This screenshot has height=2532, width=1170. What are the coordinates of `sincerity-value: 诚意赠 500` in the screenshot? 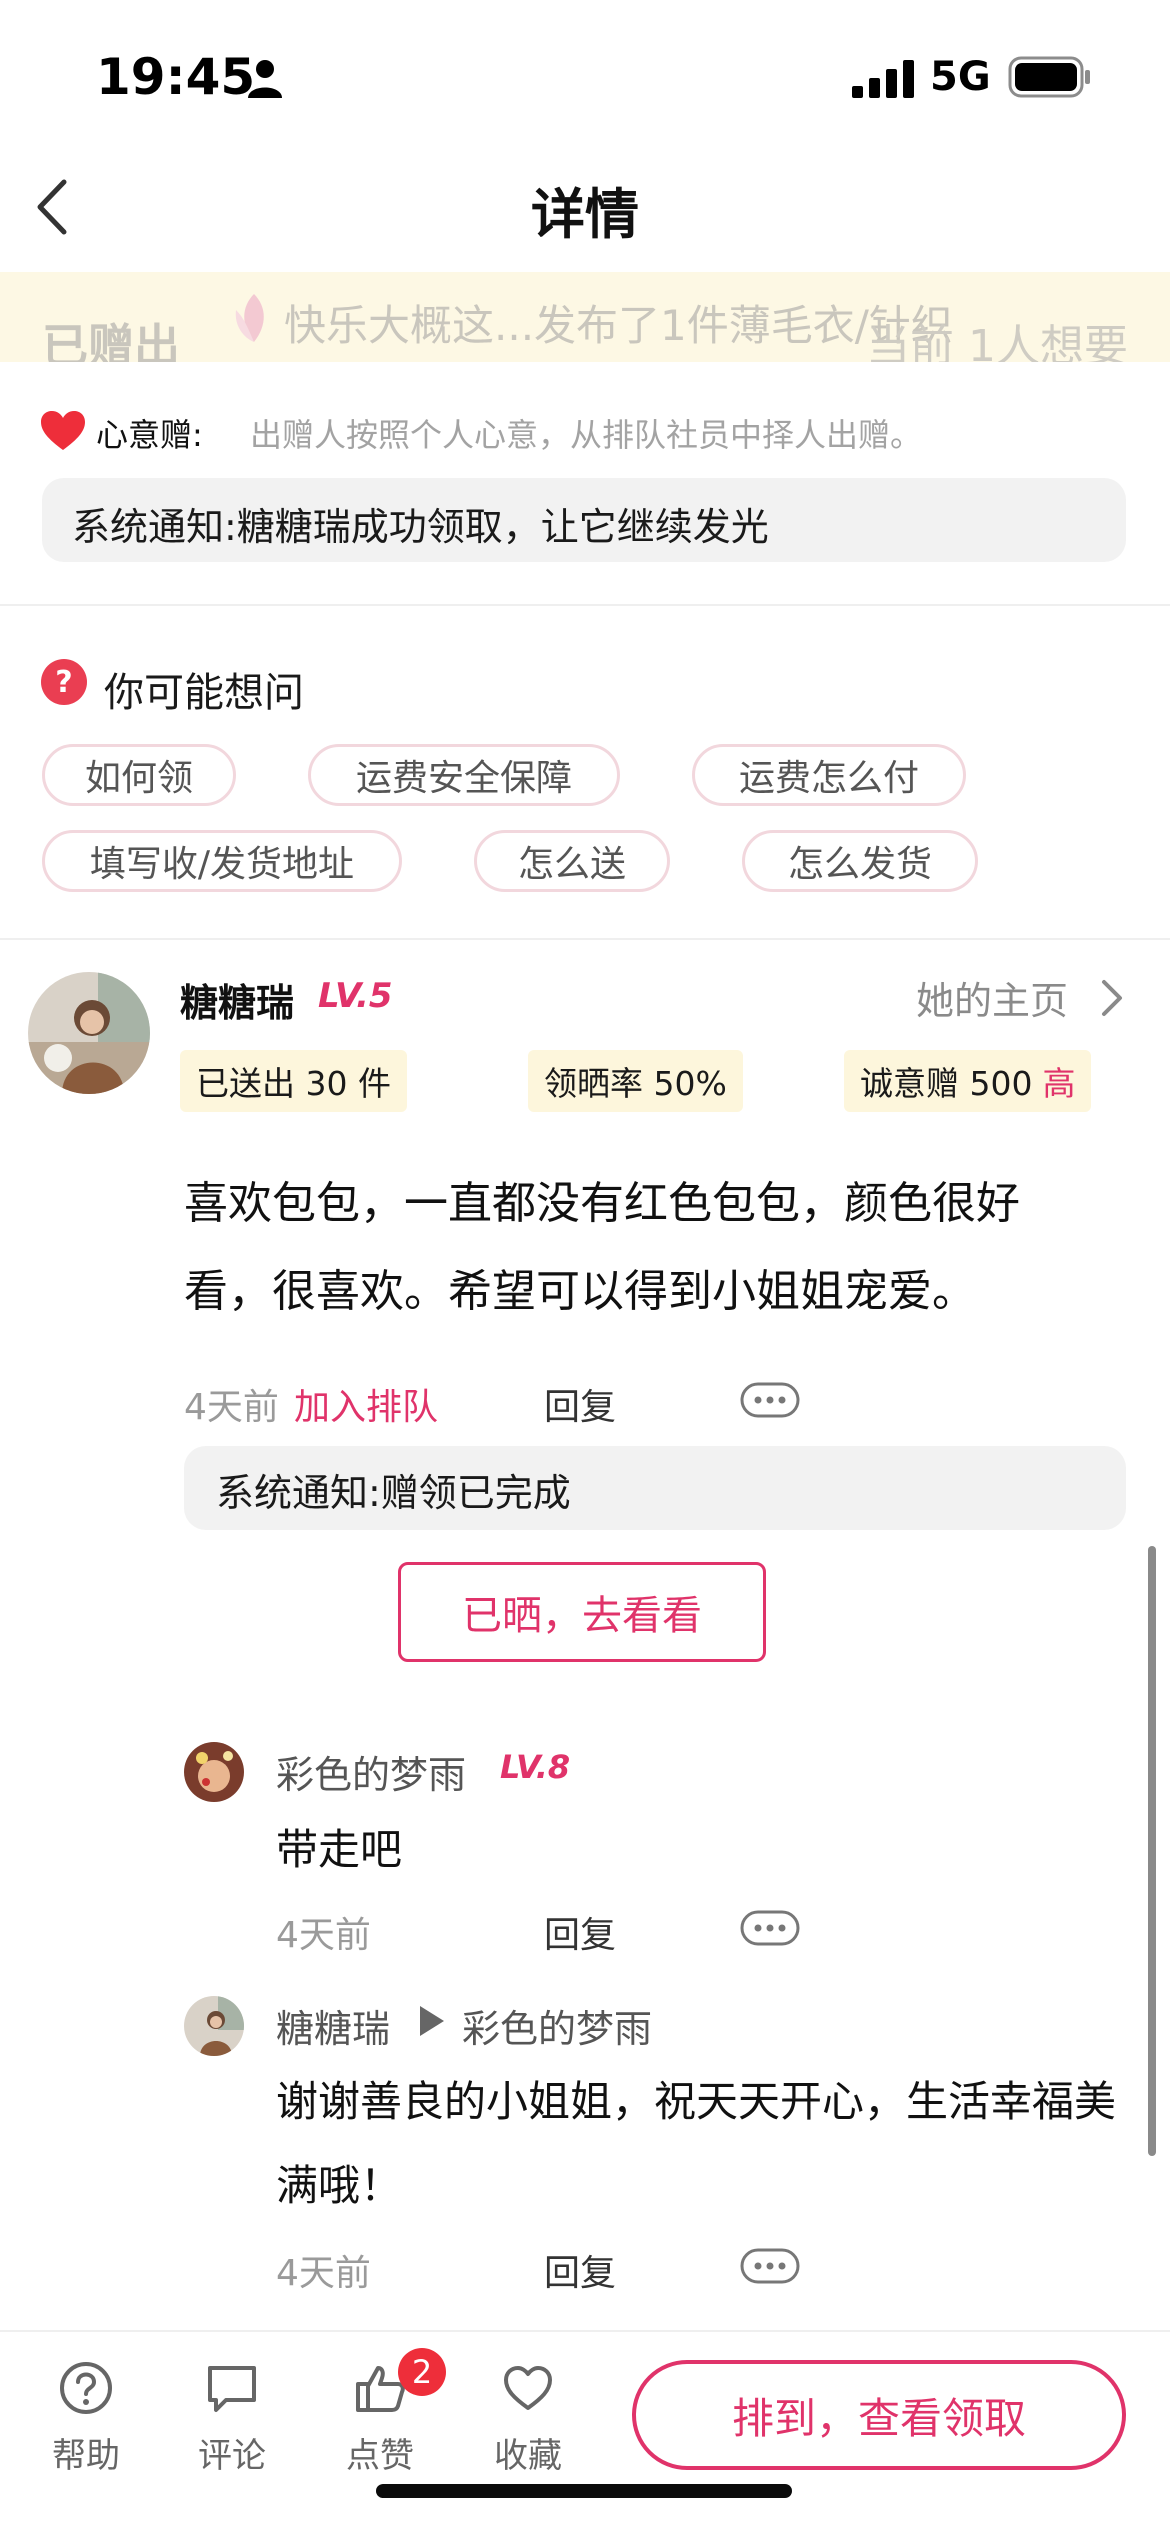 It's located at (946, 1083).